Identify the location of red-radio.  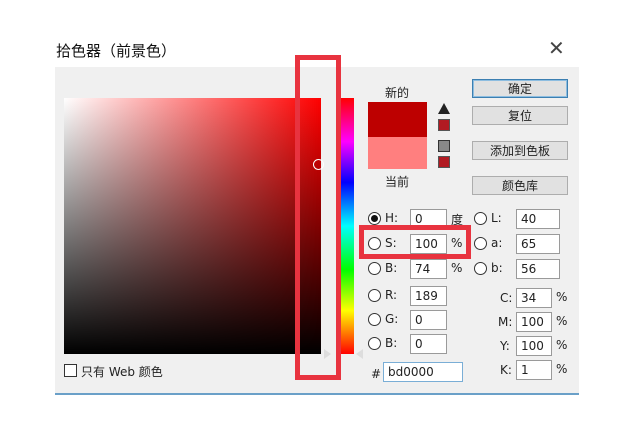
(374, 295).